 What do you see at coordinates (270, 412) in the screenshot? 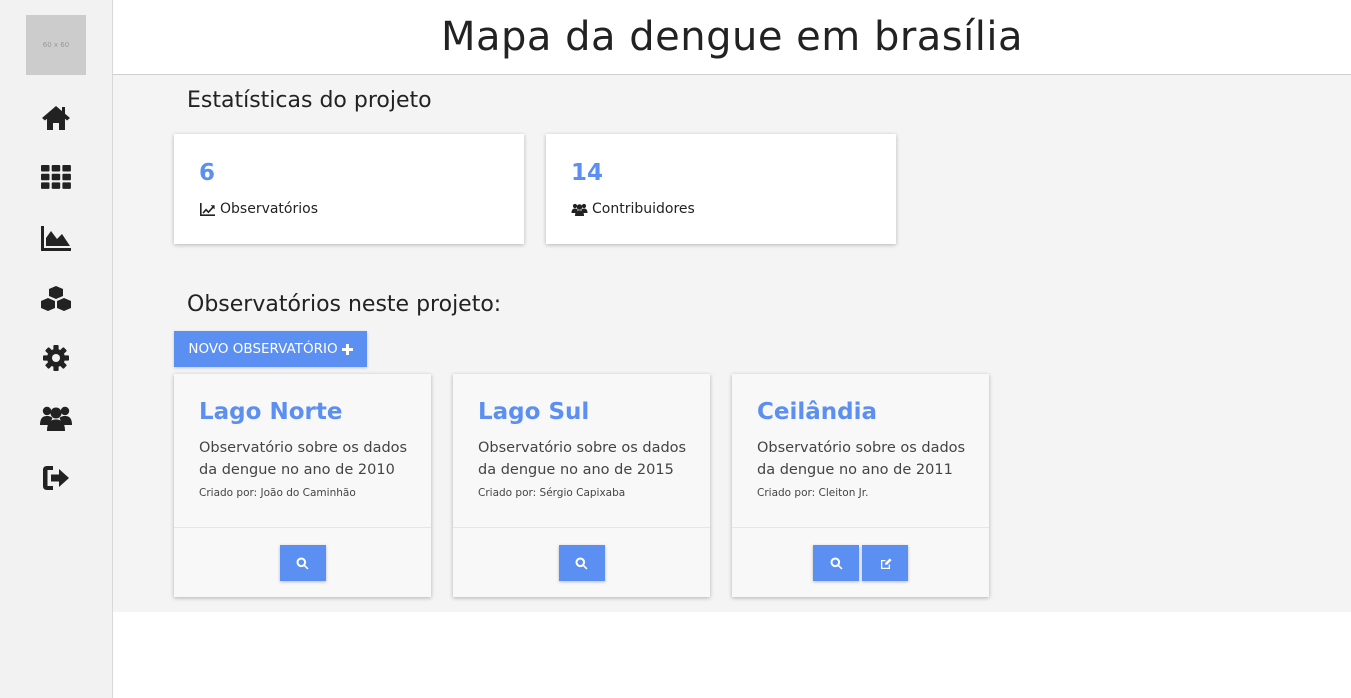
I see `observatory-title: Lago Norte` at bounding box center [270, 412].